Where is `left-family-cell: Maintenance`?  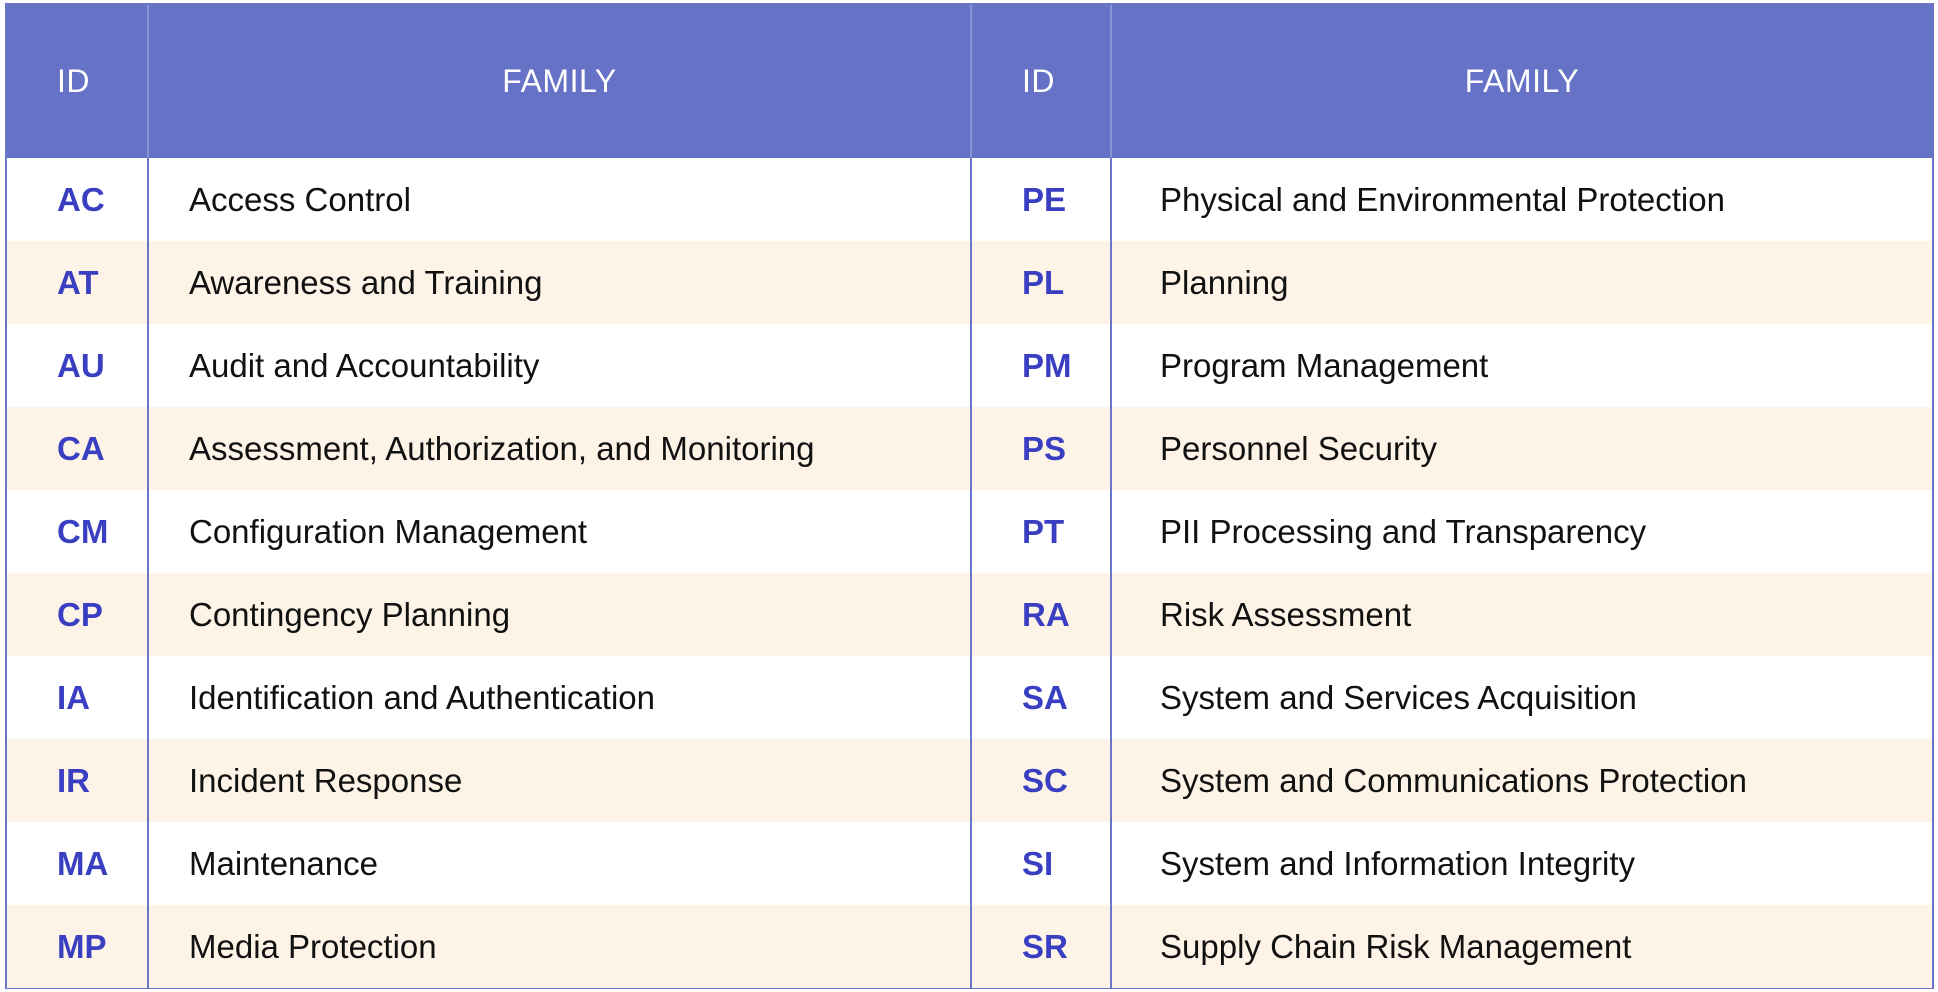 left-family-cell: Maintenance is located at coordinates (559, 863).